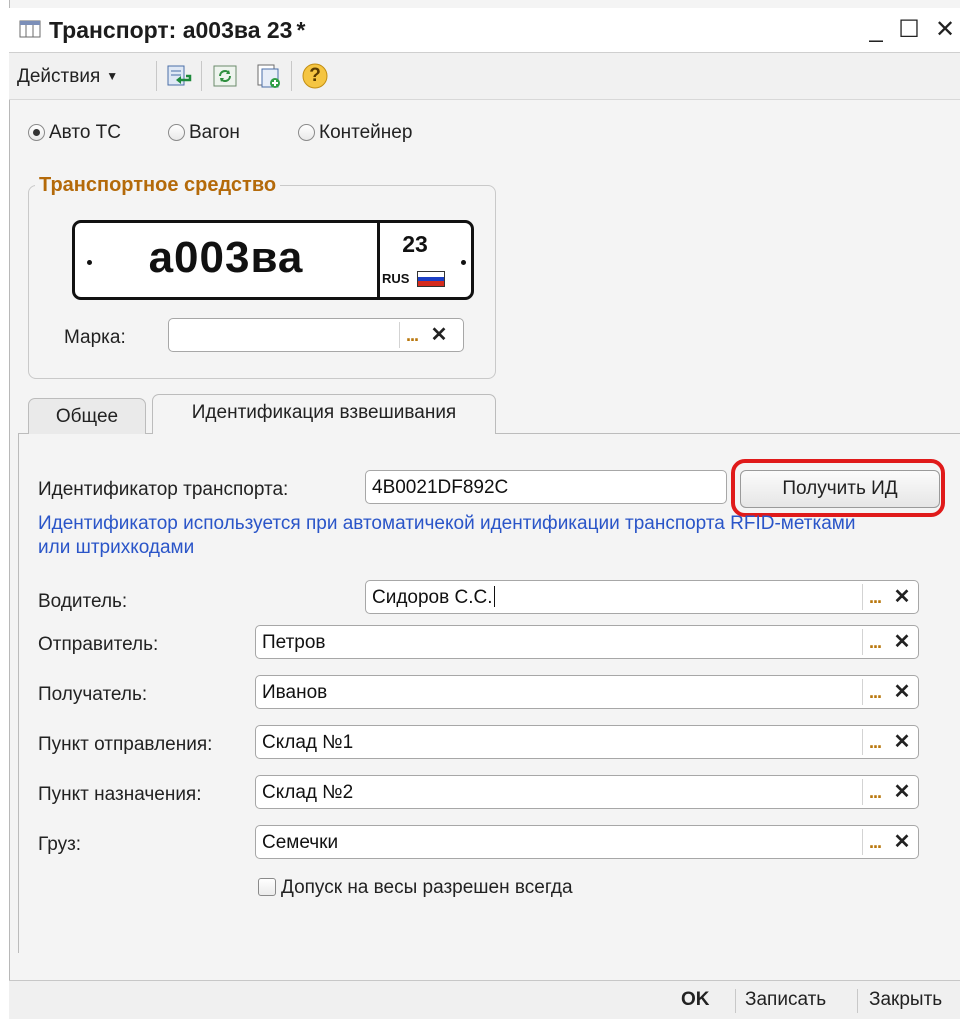 Image resolution: width=960 pixels, height=1019 pixels. I want to click on copy-button, so click(268, 76).